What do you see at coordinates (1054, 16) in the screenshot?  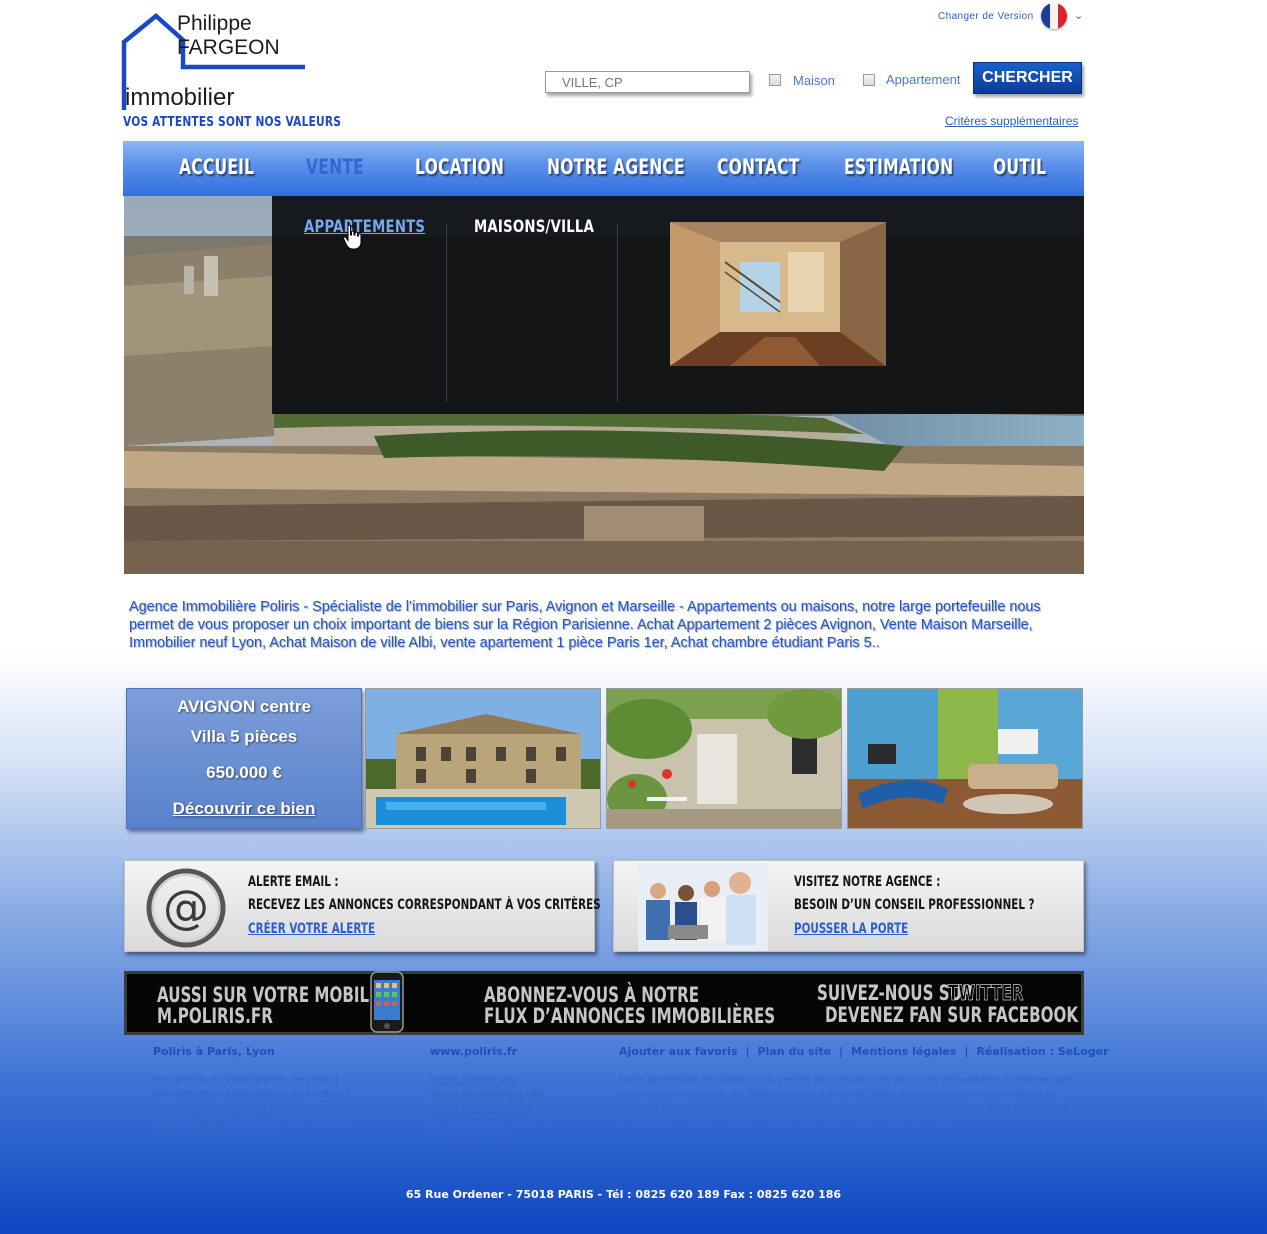 I see `france-flag-icon` at bounding box center [1054, 16].